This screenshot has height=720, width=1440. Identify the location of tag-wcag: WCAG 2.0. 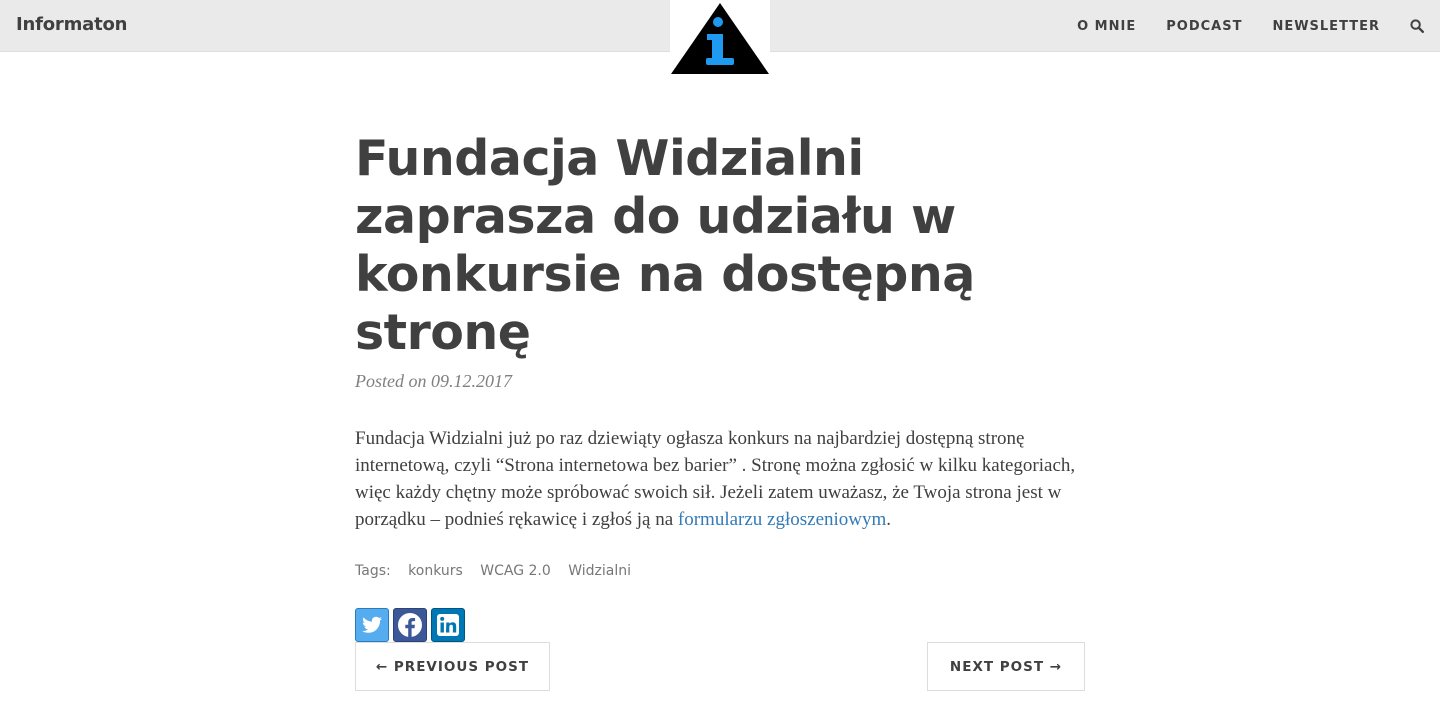
(515, 571).